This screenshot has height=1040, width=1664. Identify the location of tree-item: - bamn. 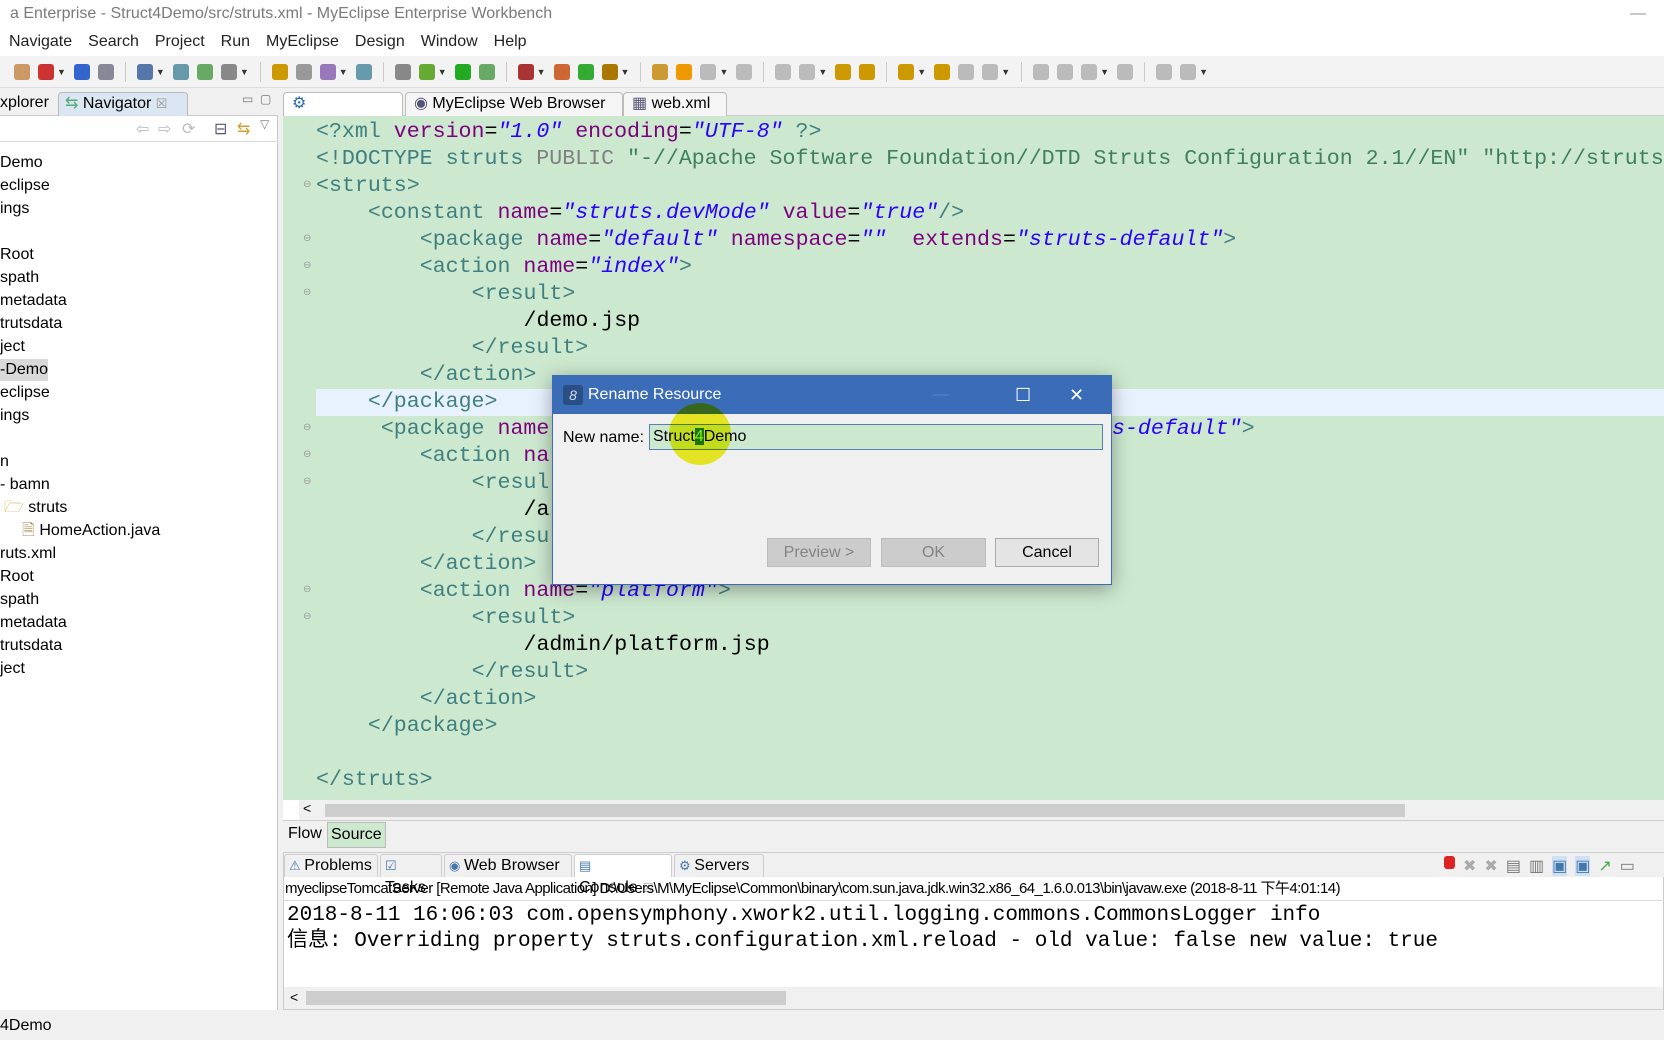
(25, 485).